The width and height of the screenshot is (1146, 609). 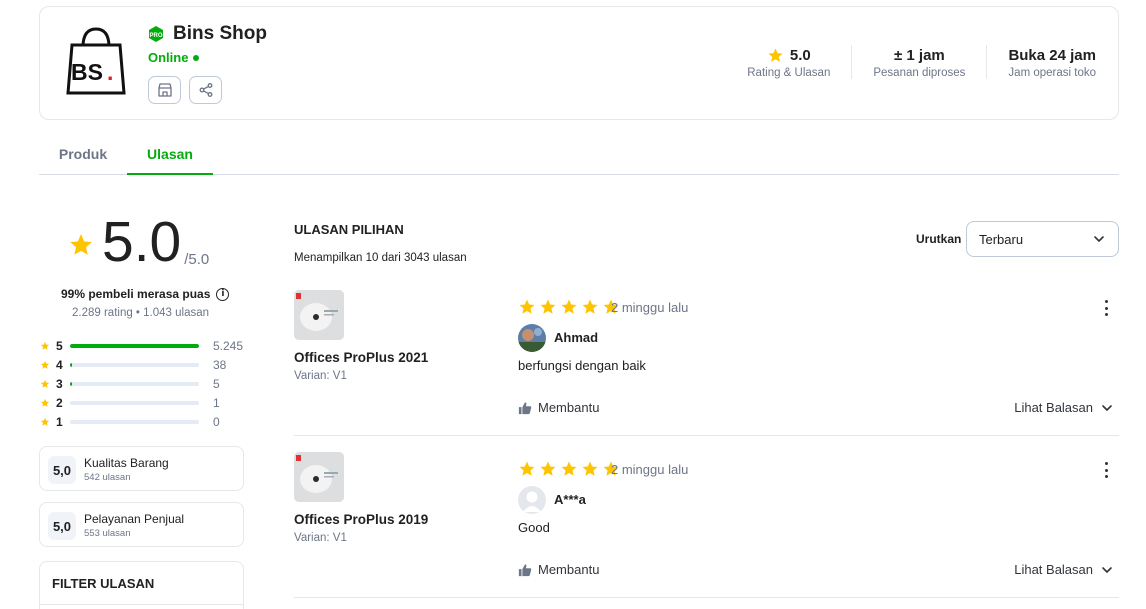 I want to click on online-dot-icon, so click(x=196, y=57).